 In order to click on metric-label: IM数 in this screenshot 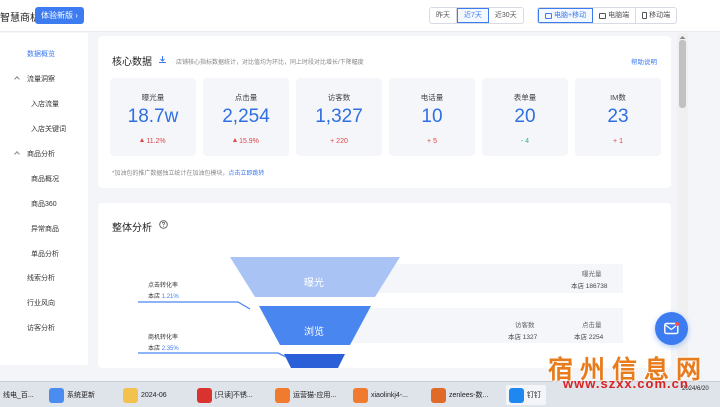, I will do `click(618, 97)`.